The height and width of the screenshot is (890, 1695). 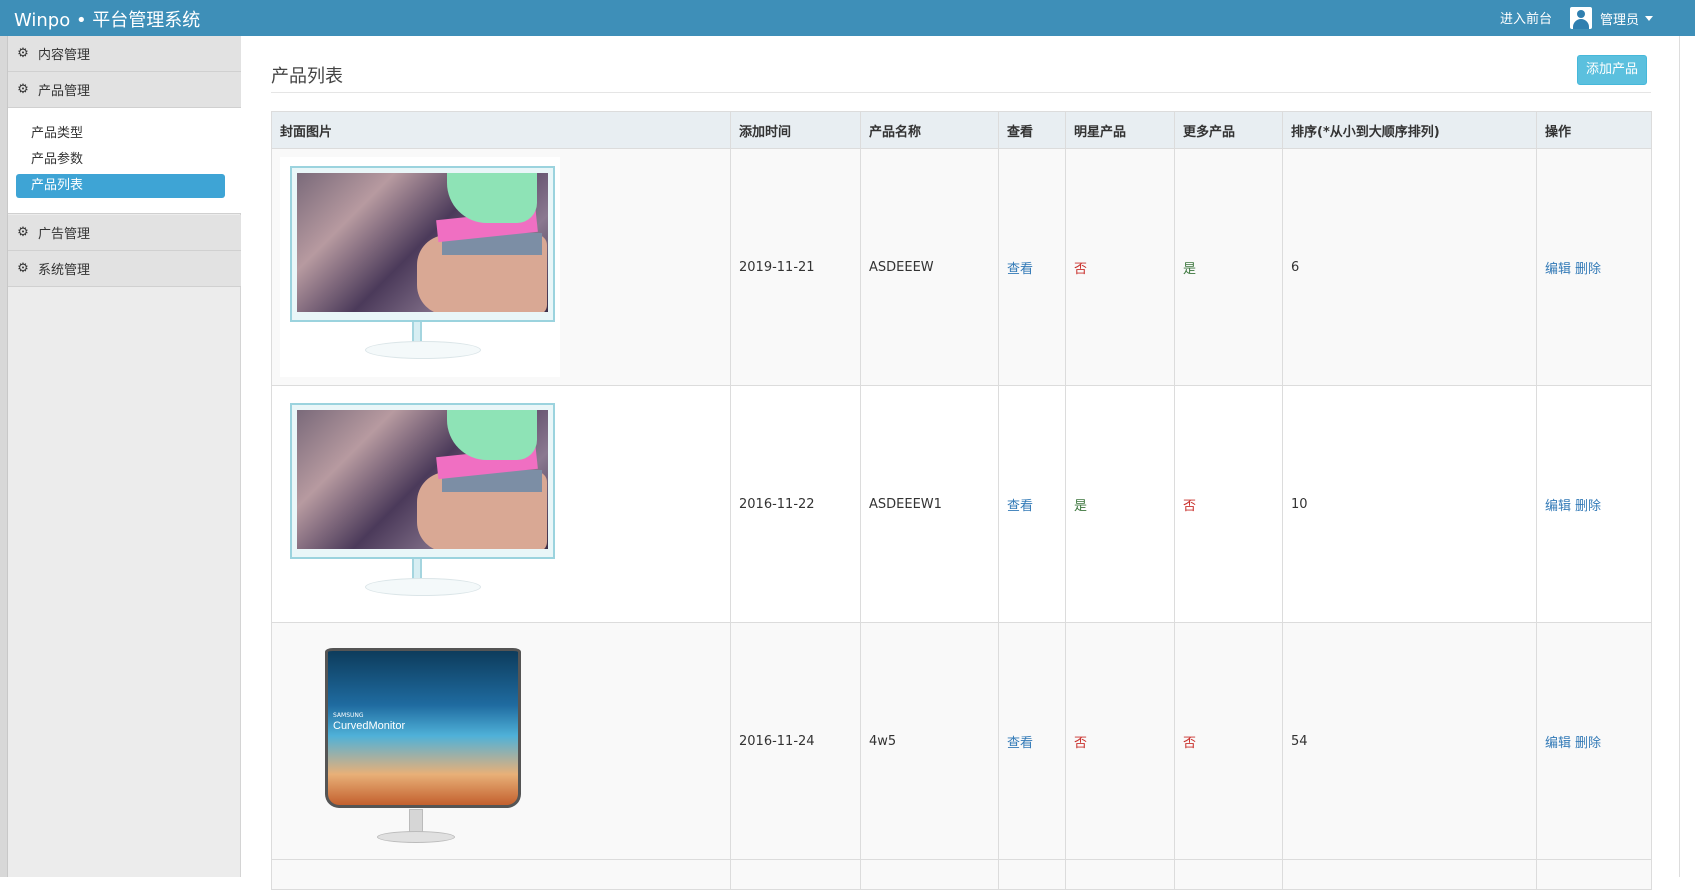 I want to click on cover-label: CurvedMonitor, so click(x=369, y=726).